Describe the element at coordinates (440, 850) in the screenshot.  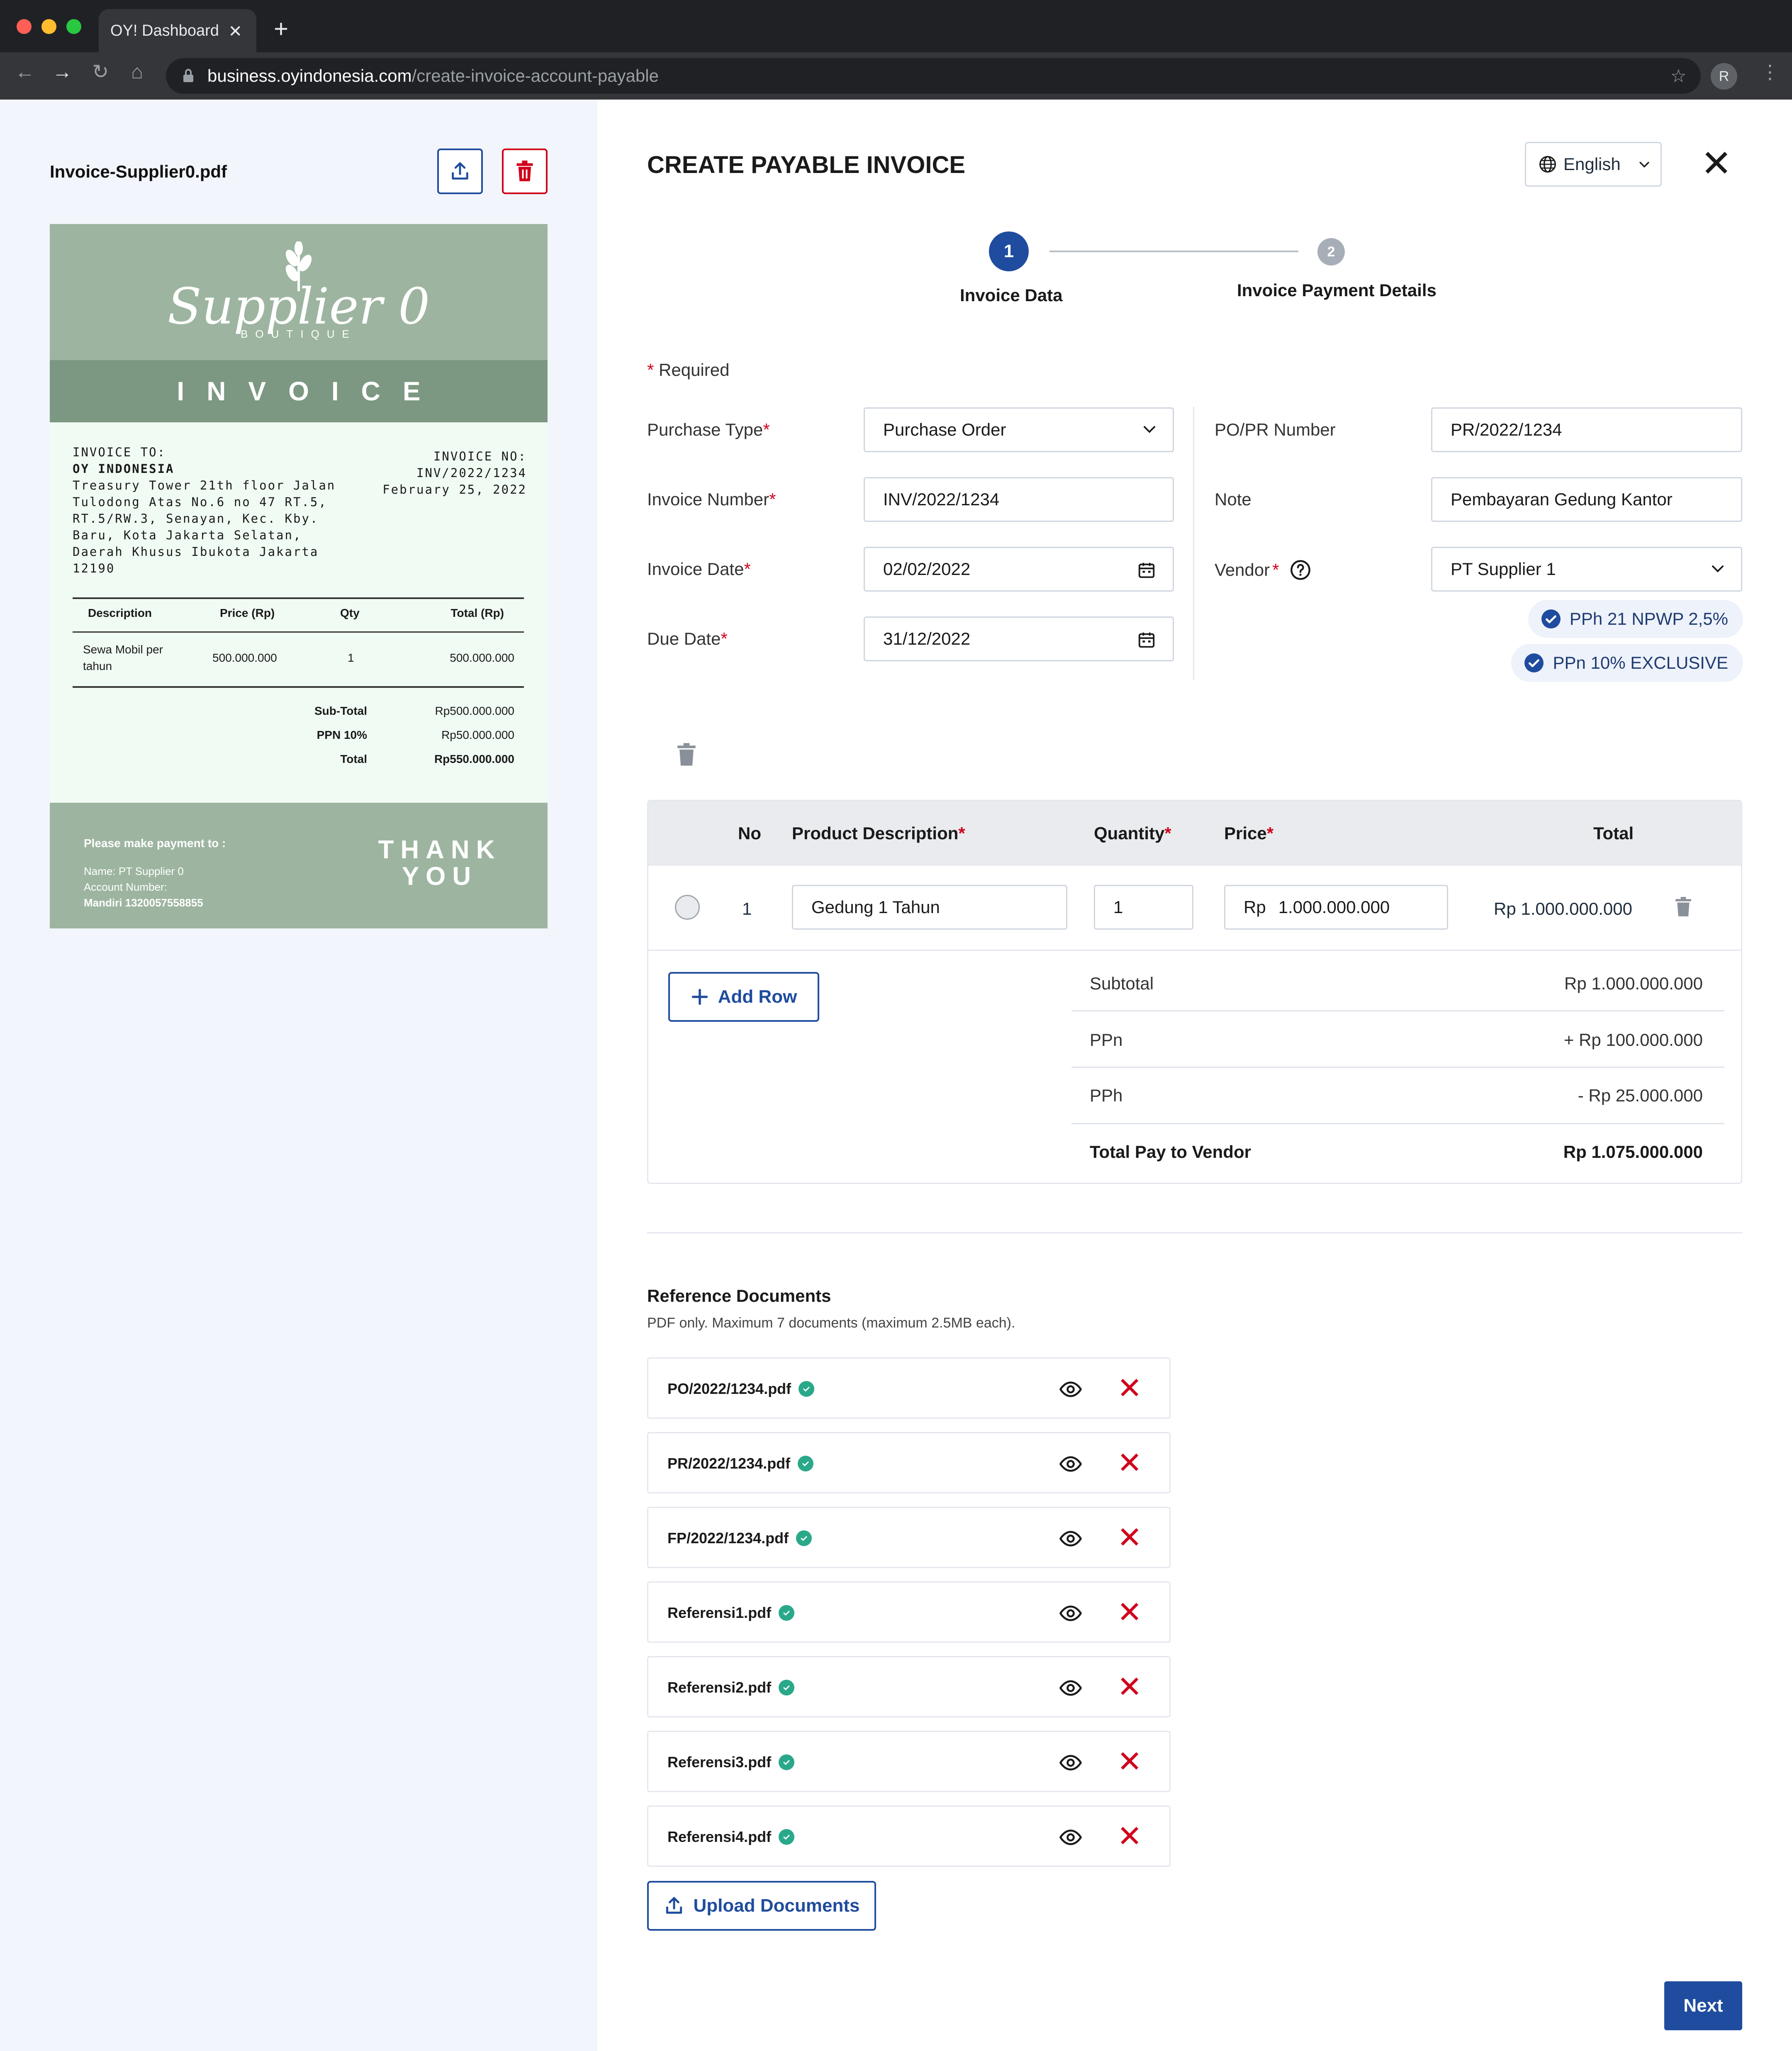
I see `thank-line: THANK` at that location.